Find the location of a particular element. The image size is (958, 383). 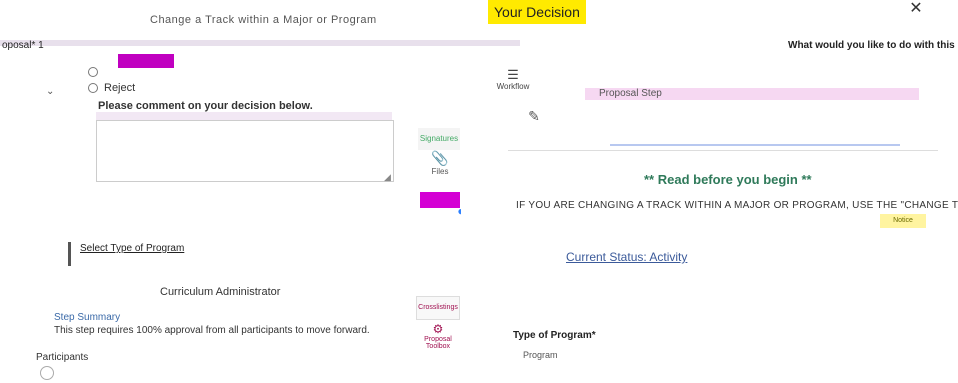

top-bar is located at coordinates (479, 17).